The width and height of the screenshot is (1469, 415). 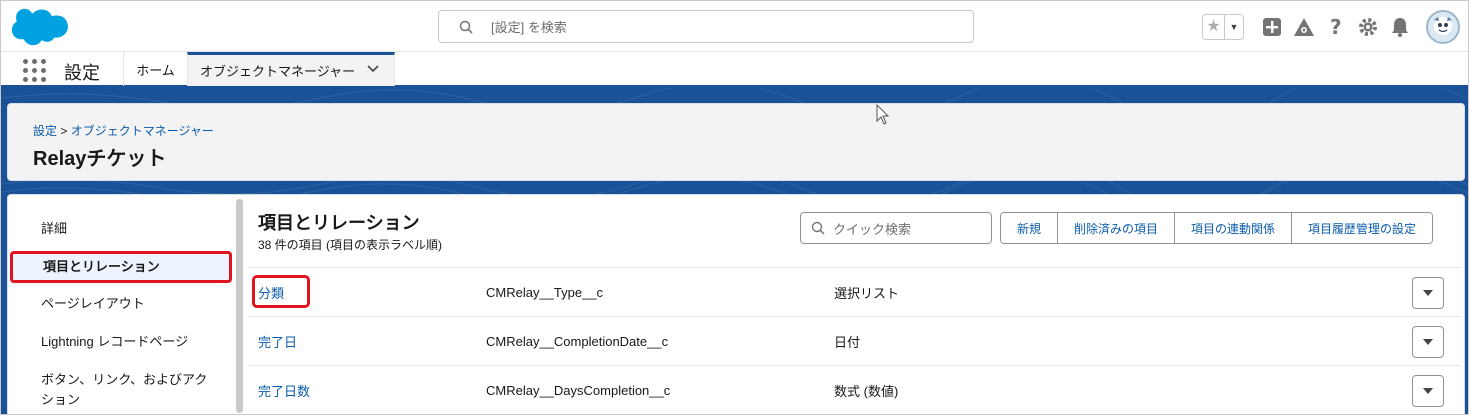 I want to click on sidebar-item-label: Lightning レコードページ, so click(x=115, y=341).